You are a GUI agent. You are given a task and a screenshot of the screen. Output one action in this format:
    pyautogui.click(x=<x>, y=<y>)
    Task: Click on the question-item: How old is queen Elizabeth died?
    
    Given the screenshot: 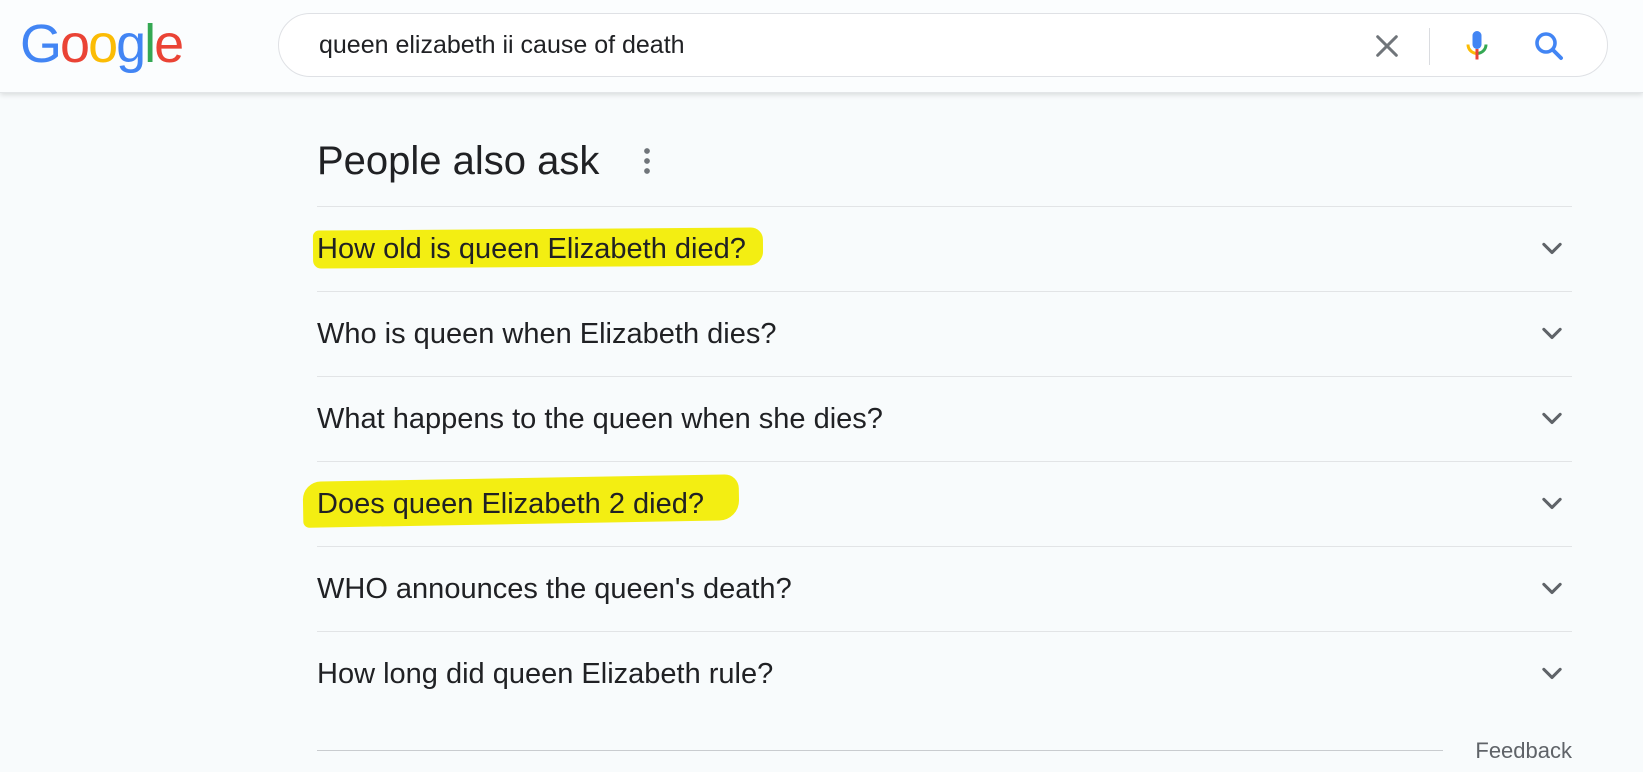 What is the action you would take?
    pyautogui.click(x=942, y=249)
    